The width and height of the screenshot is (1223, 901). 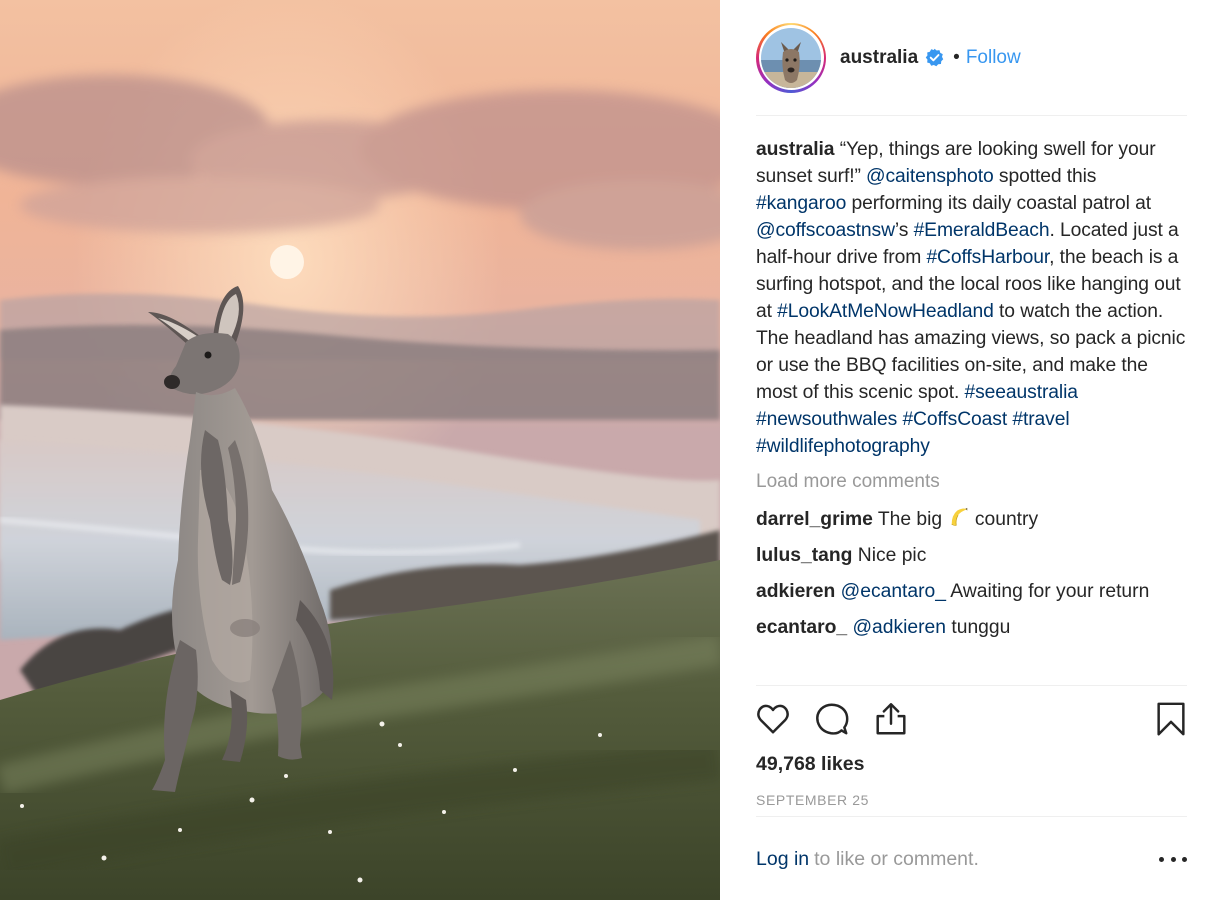 I want to click on post-header: australia • Follow, so click(x=971, y=58).